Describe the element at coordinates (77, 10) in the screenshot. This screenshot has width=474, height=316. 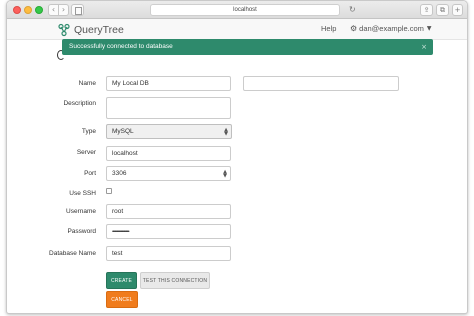
I see `sidebar-icon` at that location.